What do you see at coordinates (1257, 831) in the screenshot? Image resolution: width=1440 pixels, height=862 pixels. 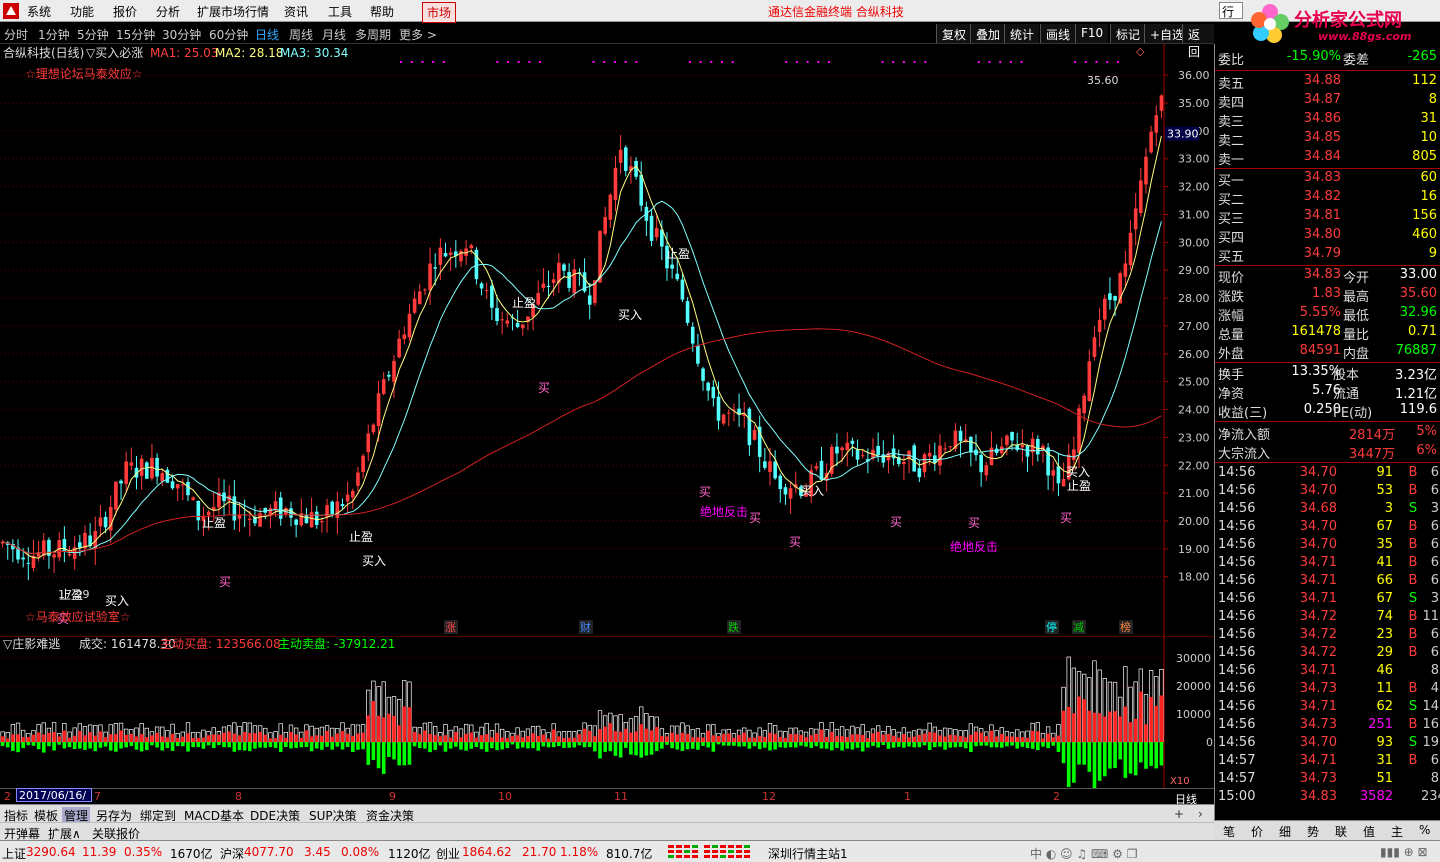 I see `rtab-1: 价` at bounding box center [1257, 831].